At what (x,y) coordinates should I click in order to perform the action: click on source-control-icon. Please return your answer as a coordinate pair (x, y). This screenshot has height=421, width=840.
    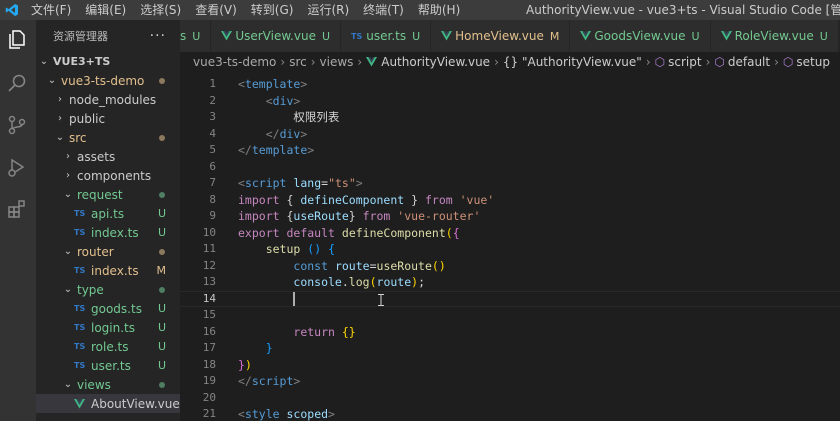
    Looking at the image, I should click on (17, 125).